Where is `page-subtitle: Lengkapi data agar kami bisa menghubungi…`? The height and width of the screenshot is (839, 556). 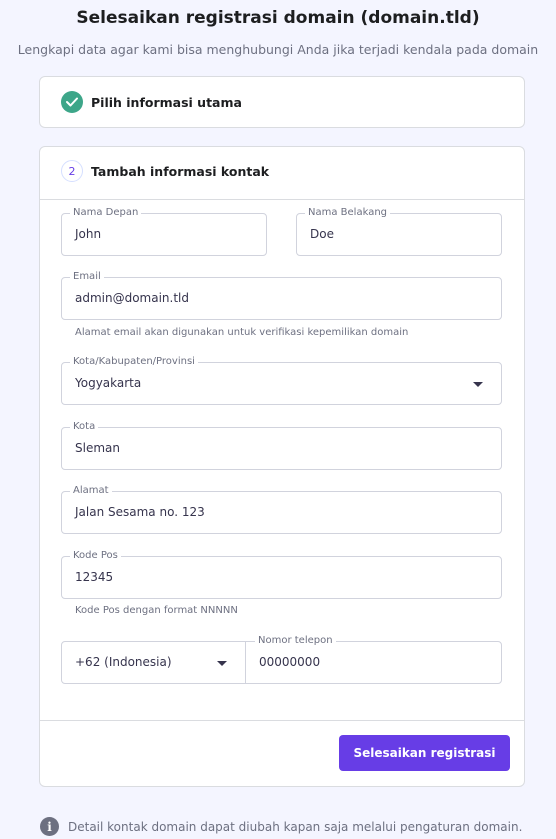 page-subtitle: Lengkapi data agar kami bisa menghubungi… is located at coordinates (278, 49).